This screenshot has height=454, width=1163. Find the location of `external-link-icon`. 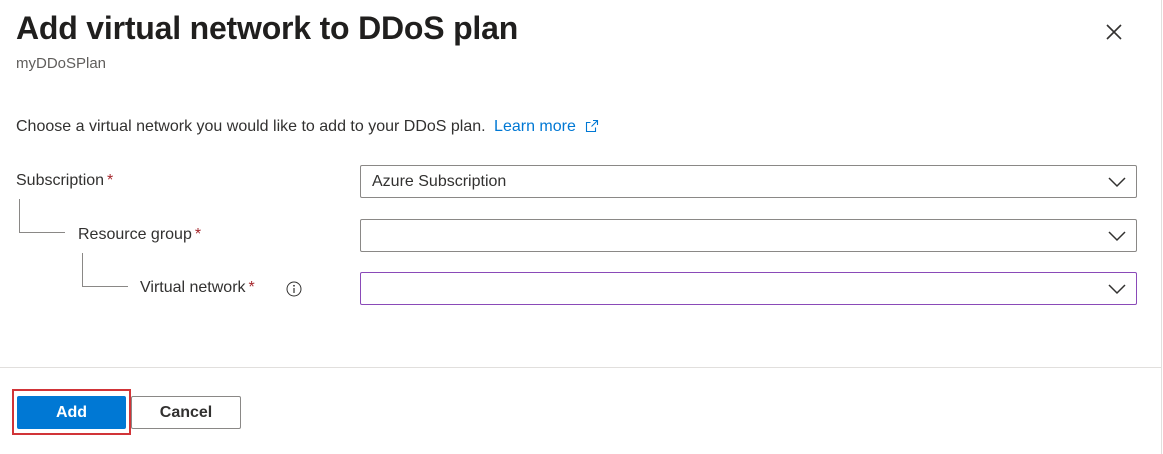

external-link-icon is located at coordinates (592, 126).